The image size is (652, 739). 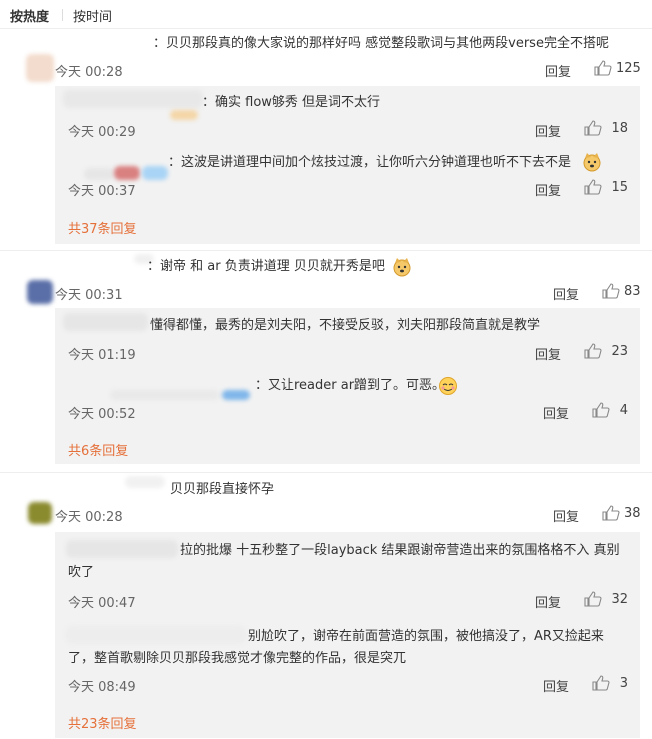 I want to click on reply-text: ：又让reader ar蹭到了。可恶。, so click(x=350, y=385).